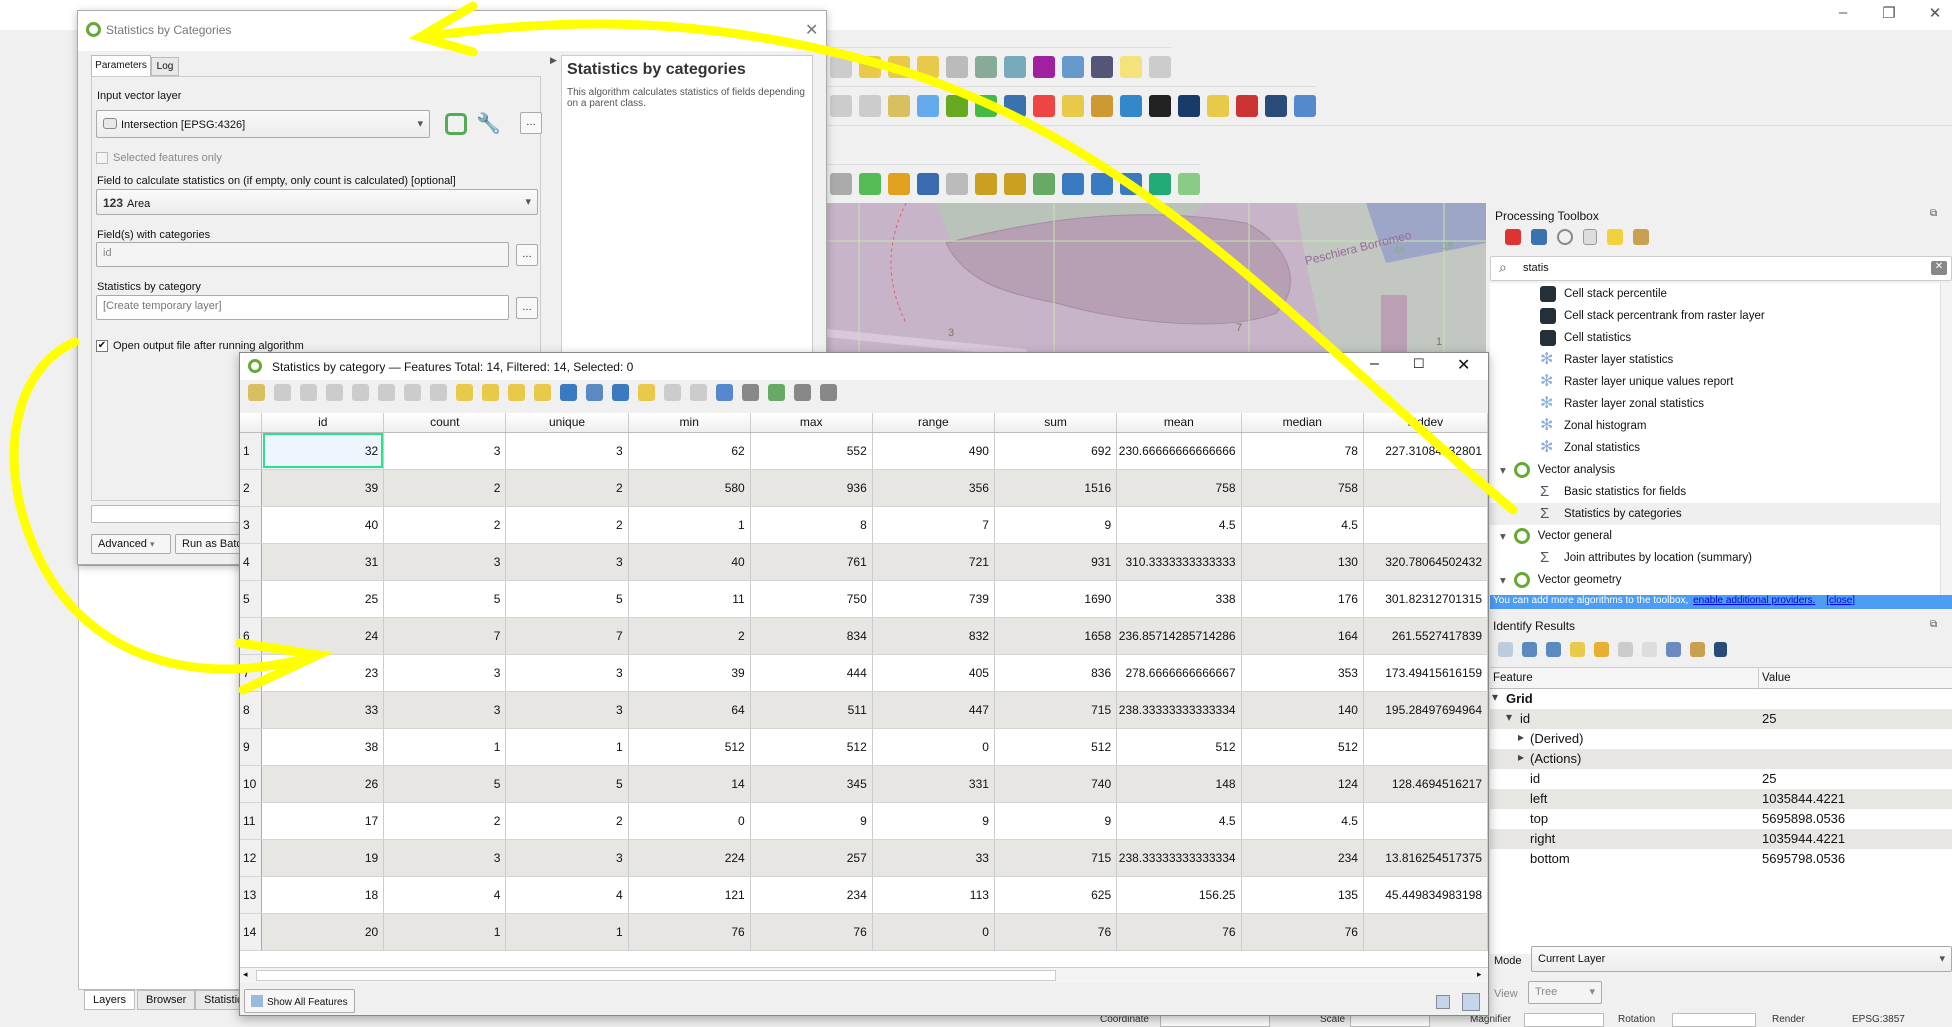  I want to click on cell-count: 3, so click(445, 451).